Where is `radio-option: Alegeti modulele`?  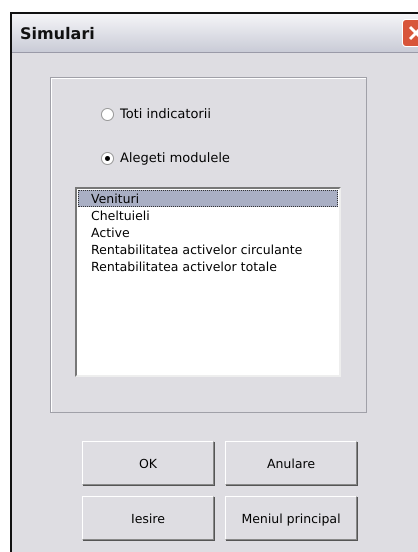
radio-option: Alegeti modulele is located at coordinates (165, 158).